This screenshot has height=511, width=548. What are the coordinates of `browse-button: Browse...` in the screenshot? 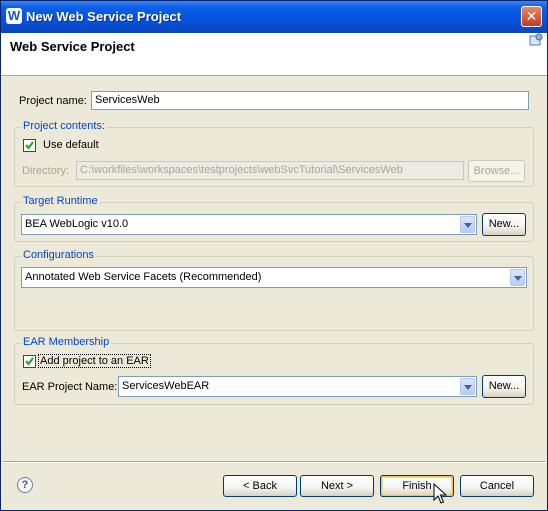 It's located at (496, 171).